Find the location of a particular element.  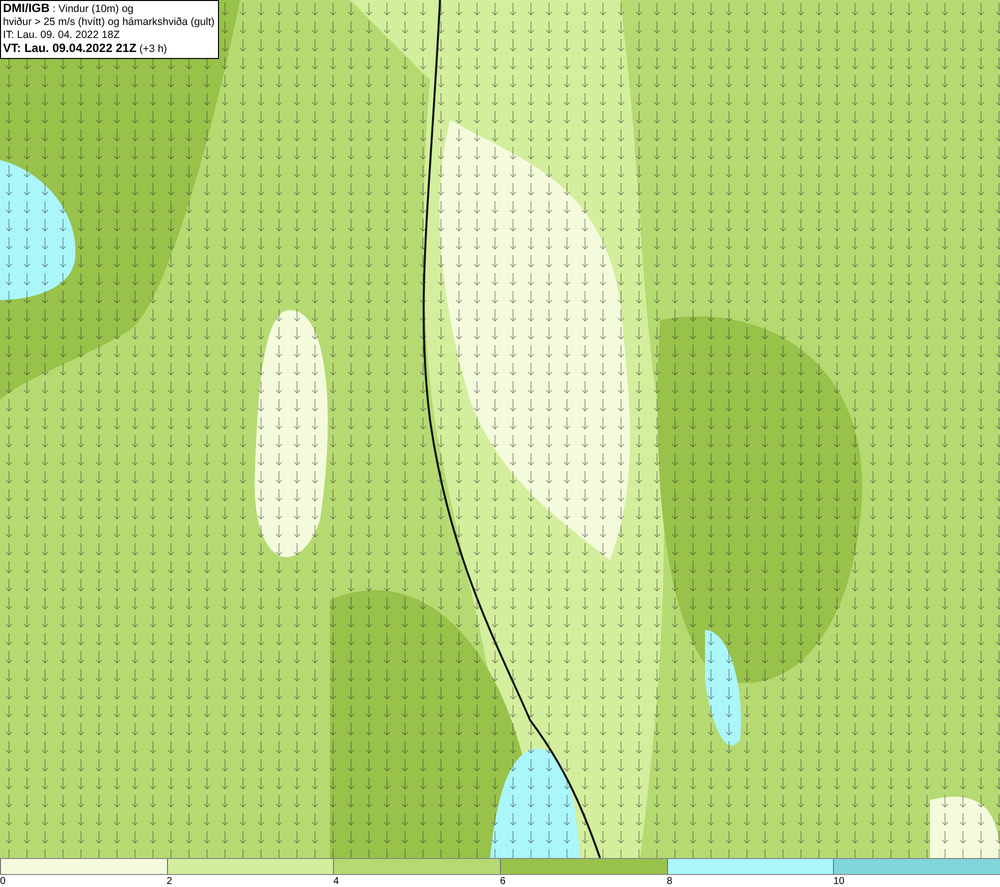

tick-label: 6 is located at coordinates (503, 881).